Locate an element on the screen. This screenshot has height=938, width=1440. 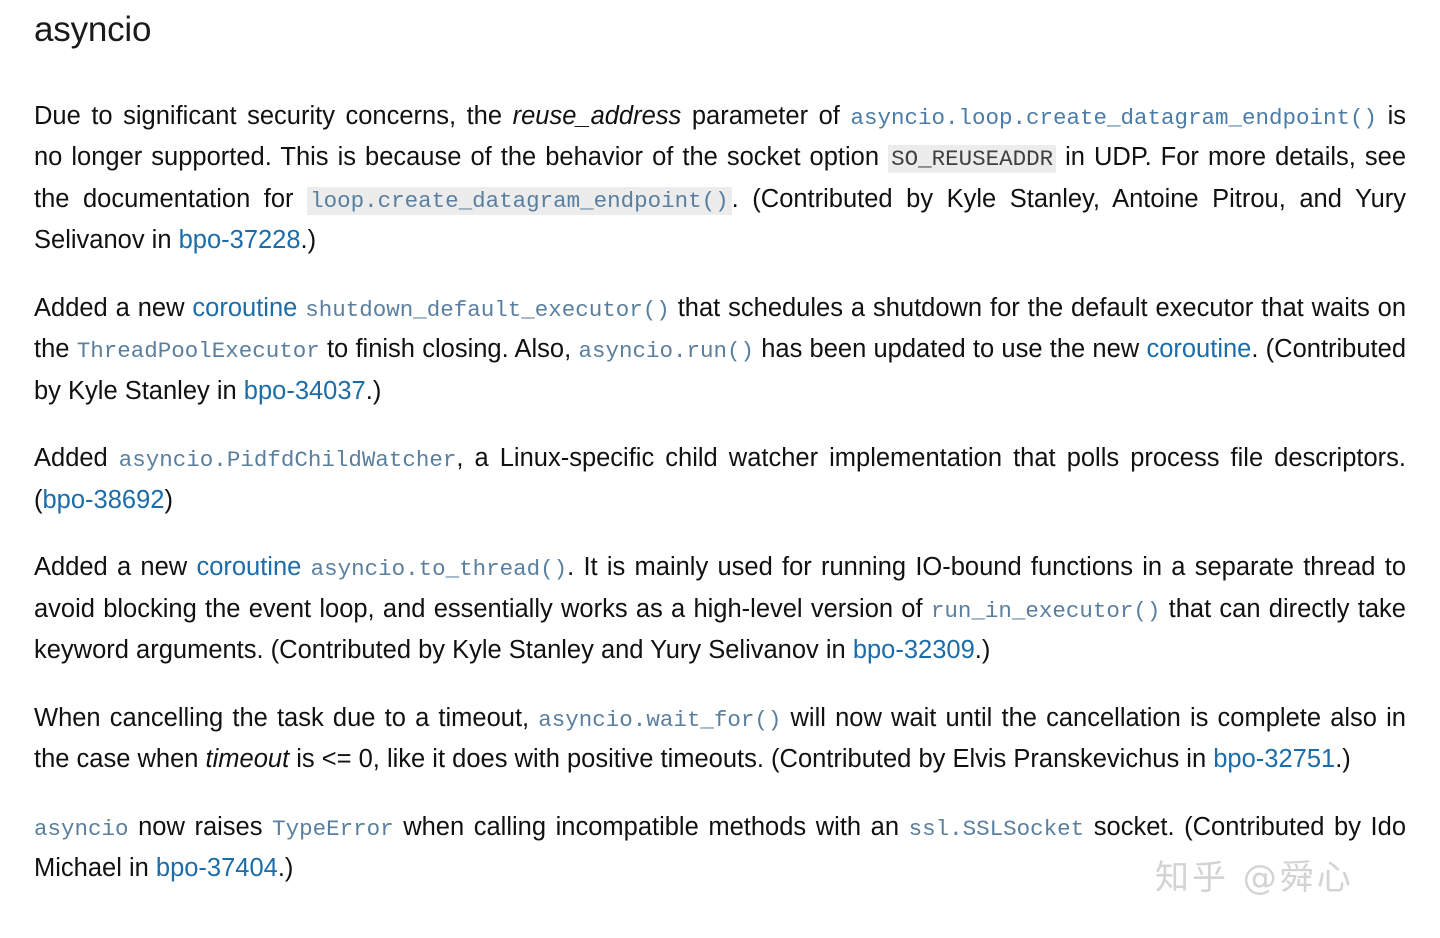
body-text is located at coordinates (305, 567).